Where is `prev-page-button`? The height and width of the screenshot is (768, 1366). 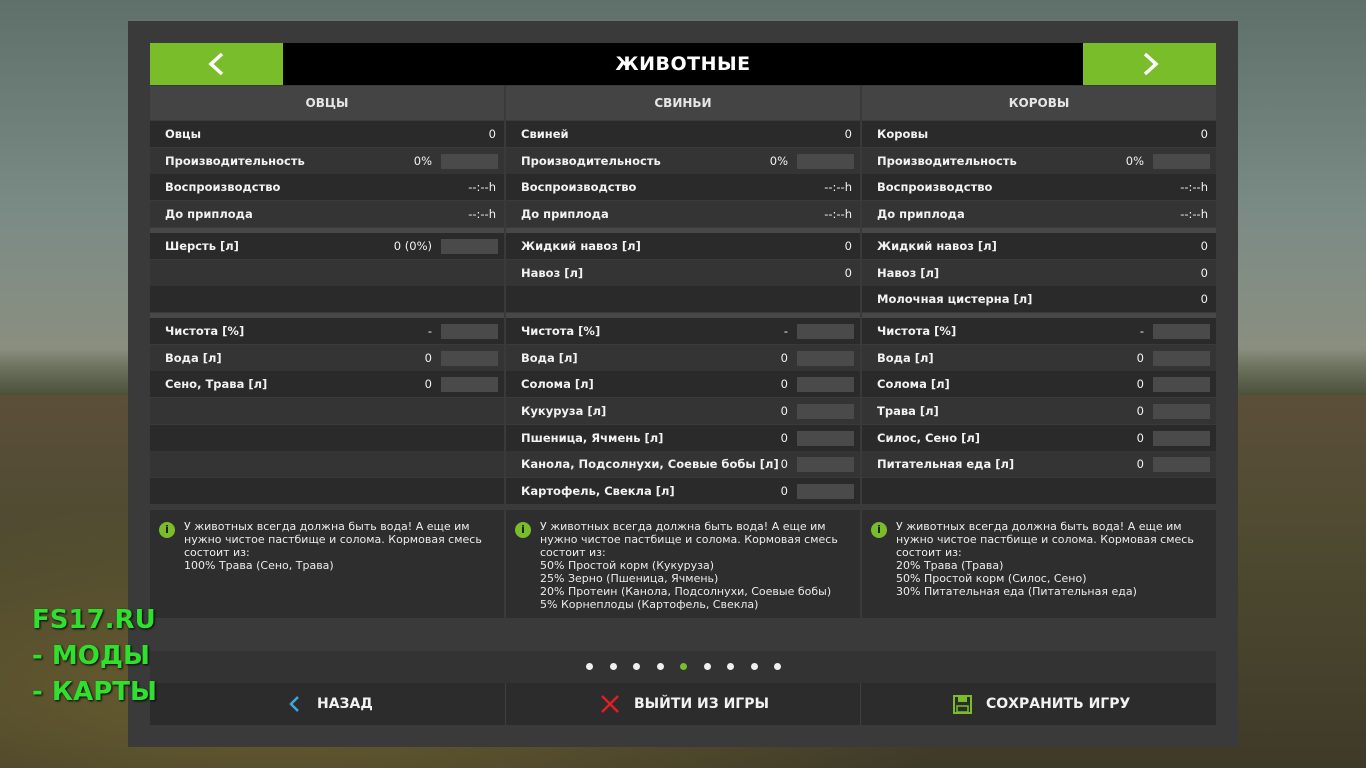
prev-page-button is located at coordinates (216, 64).